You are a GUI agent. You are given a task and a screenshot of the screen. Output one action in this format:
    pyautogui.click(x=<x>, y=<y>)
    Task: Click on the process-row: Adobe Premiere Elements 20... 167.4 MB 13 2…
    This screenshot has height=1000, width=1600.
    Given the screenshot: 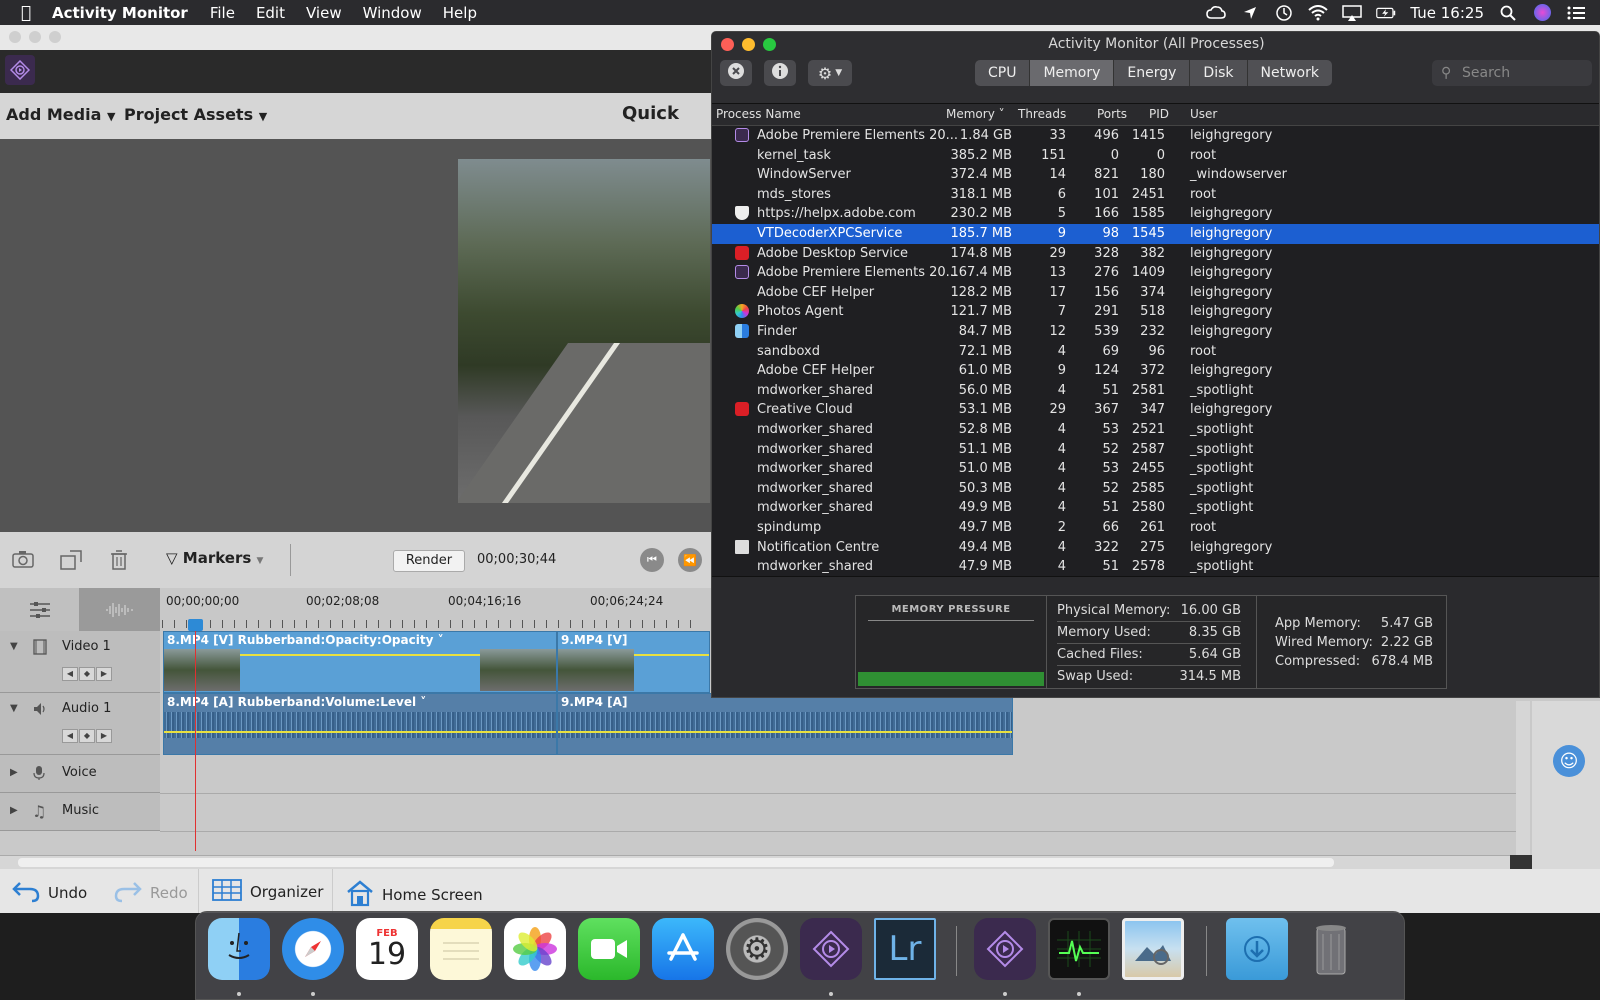 What is the action you would take?
    pyautogui.click(x=1155, y=273)
    